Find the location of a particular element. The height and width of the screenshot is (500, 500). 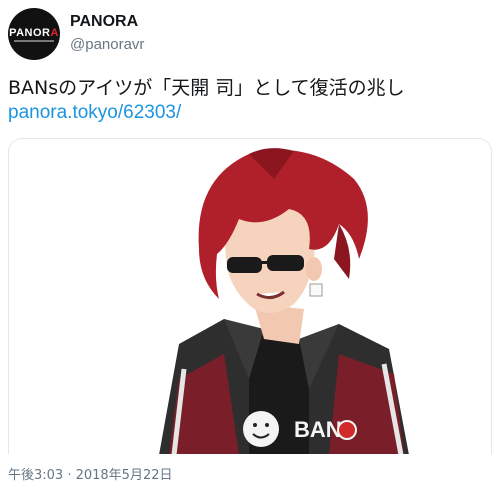

avatar-logo: PANORA is located at coordinates (34, 33).